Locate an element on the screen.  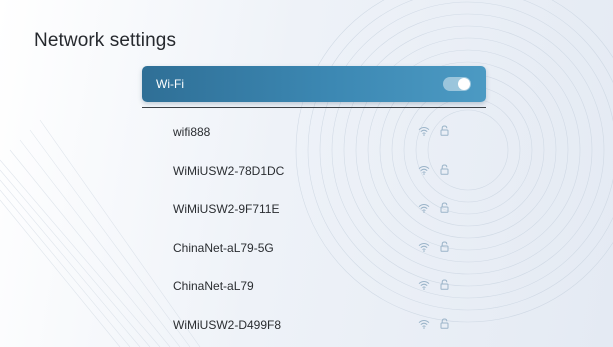
network-name: ChinaNet-aL79-5G is located at coordinates (223, 247).